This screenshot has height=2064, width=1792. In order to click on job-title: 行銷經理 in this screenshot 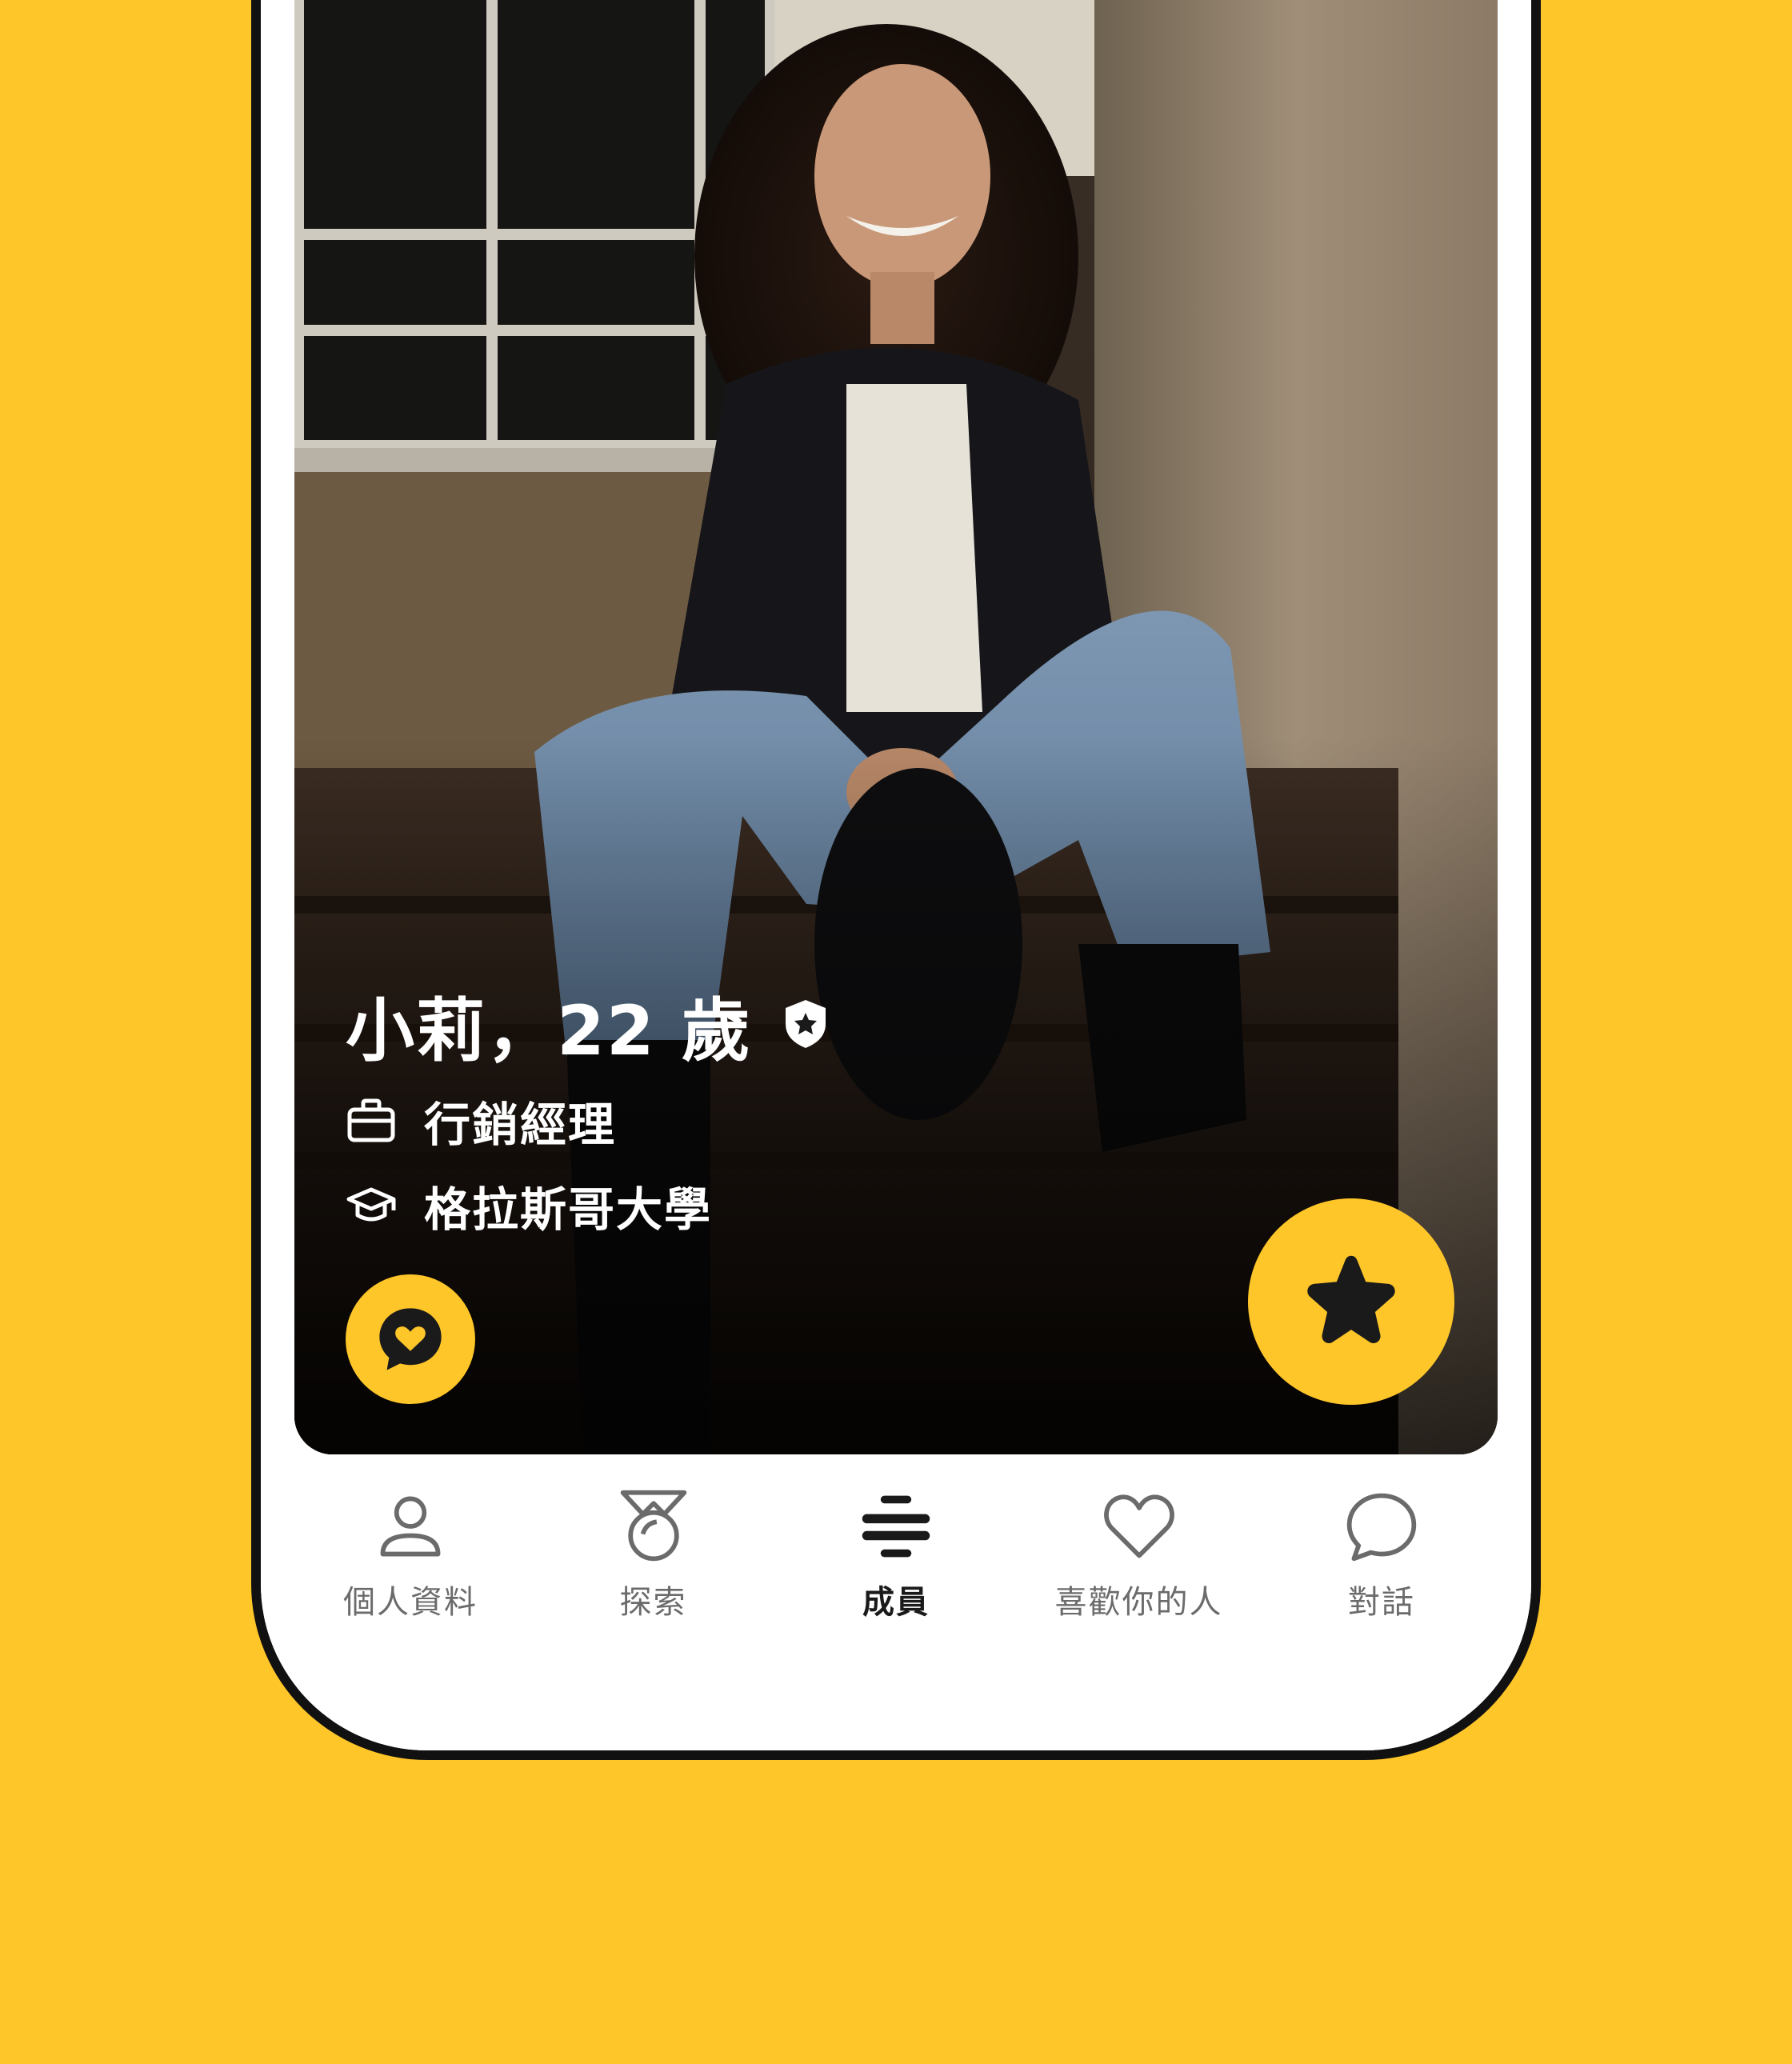, I will do `click(520, 1125)`.